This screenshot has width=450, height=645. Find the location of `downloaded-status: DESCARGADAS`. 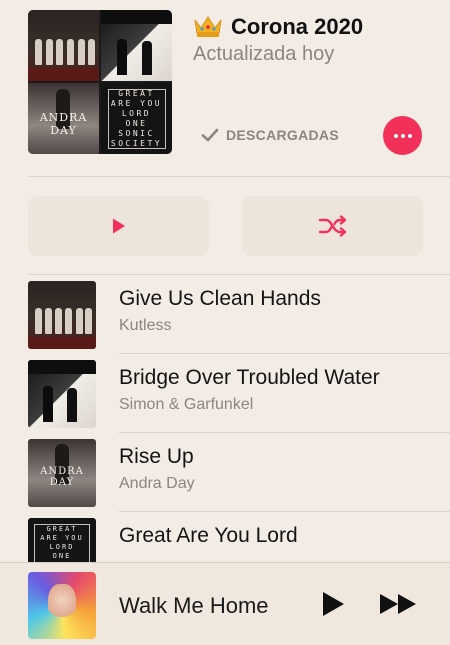

downloaded-status: DESCARGADAS is located at coordinates (269, 135).